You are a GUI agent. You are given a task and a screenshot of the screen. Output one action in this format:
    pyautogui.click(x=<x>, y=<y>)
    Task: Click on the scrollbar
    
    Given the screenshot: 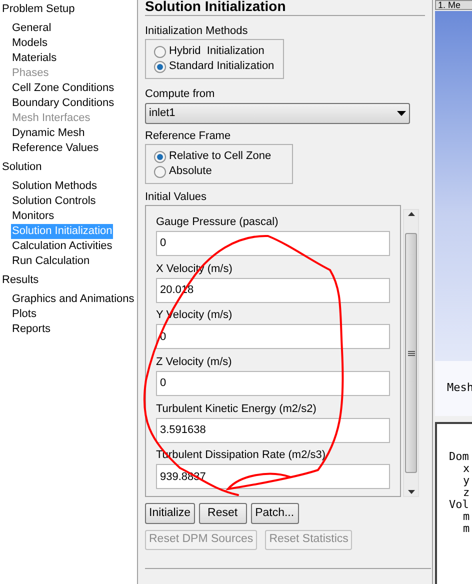 What is the action you would take?
    pyautogui.click(x=411, y=353)
    